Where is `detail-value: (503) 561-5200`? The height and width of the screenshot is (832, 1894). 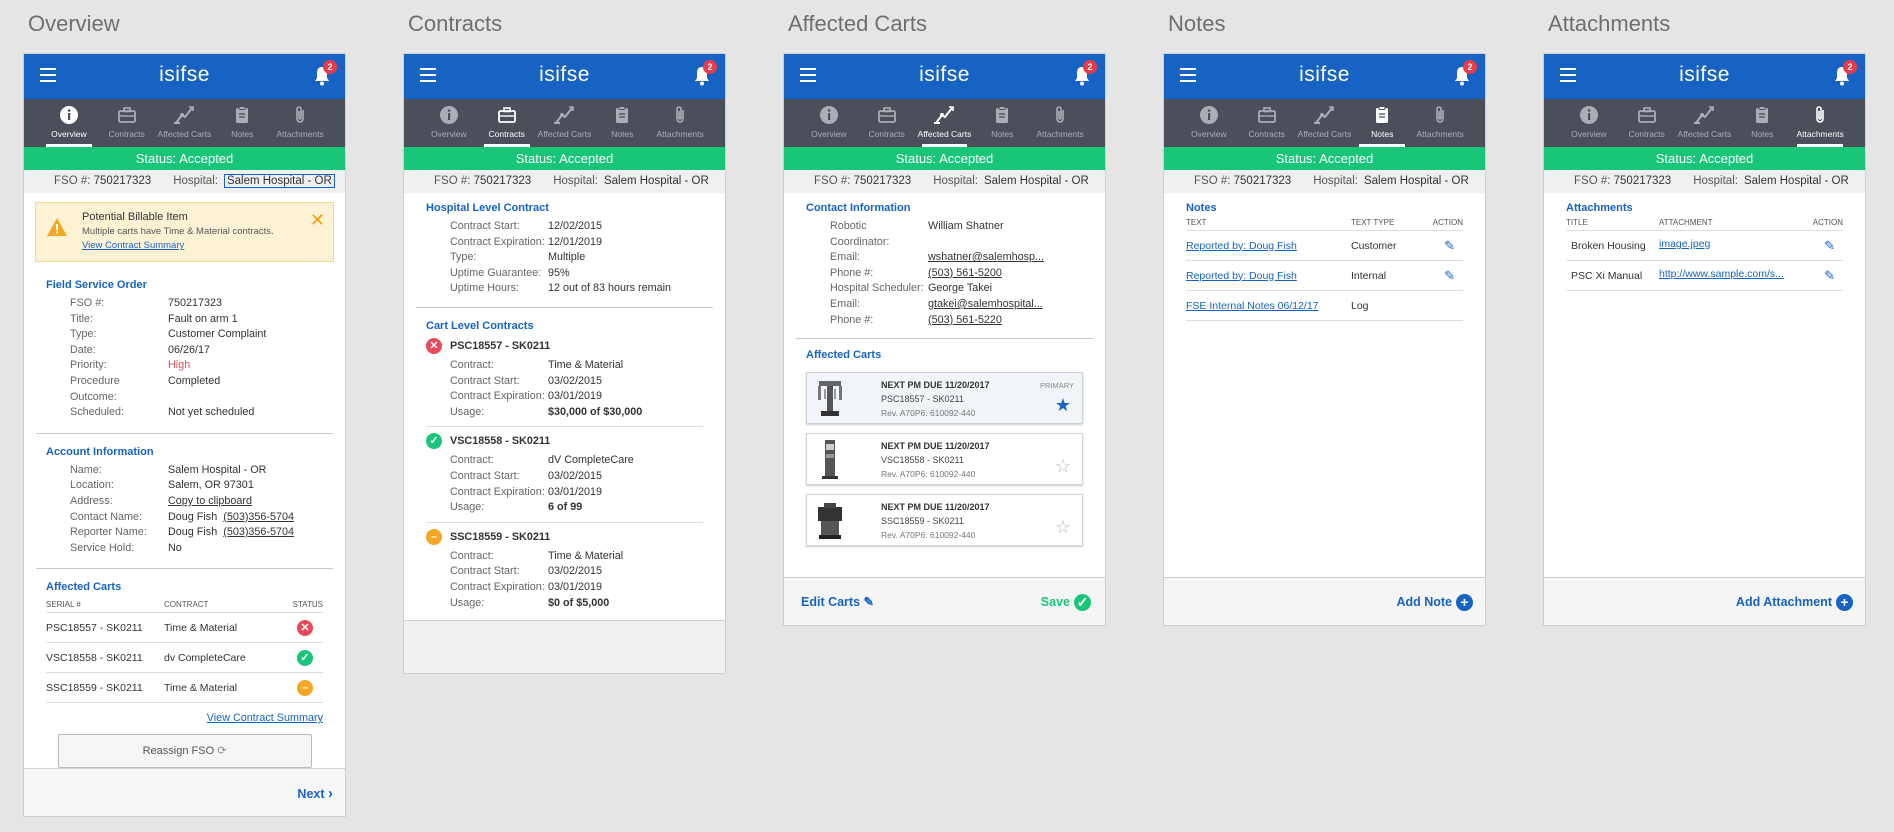
detail-value: (503) 561-5200 is located at coordinates (965, 274).